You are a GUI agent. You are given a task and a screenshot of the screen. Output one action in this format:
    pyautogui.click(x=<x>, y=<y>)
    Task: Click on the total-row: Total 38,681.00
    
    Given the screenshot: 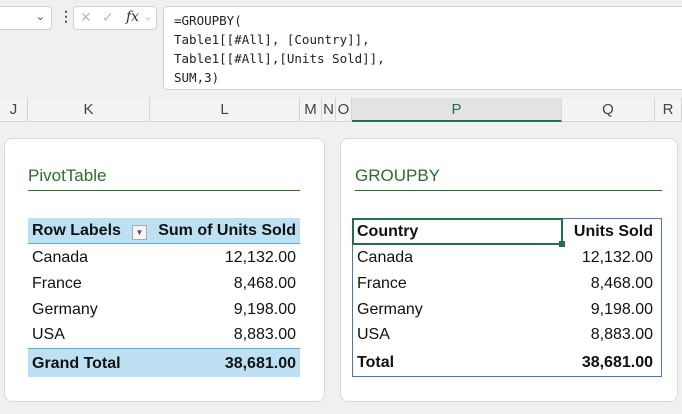 What is the action you would take?
    pyautogui.click(x=505, y=363)
    